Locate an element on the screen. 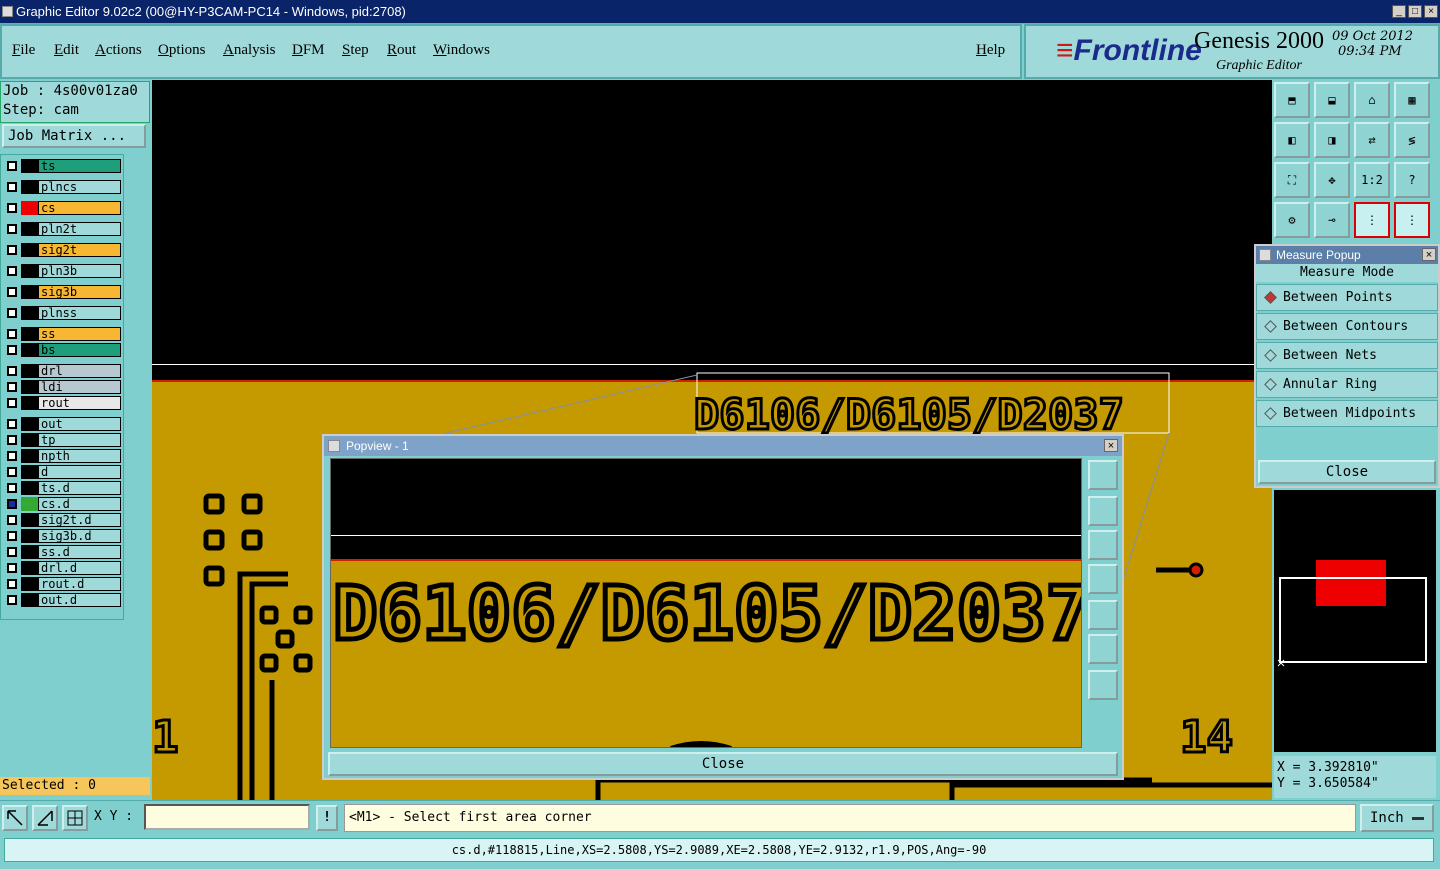  measure-close-button: Close is located at coordinates (1347, 472).